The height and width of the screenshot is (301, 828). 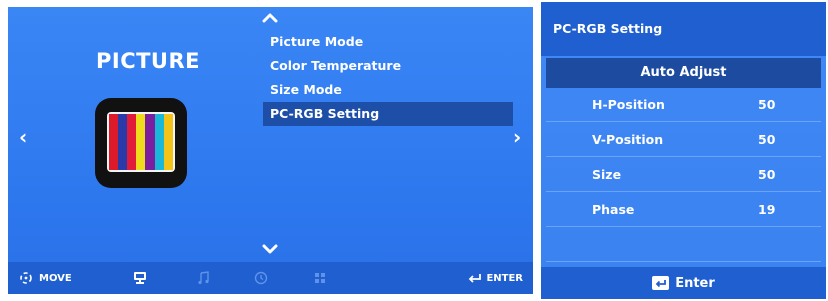 What do you see at coordinates (683, 29) in the screenshot?
I see `pc-rgb-title: PC-RGB Setting` at bounding box center [683, 29].